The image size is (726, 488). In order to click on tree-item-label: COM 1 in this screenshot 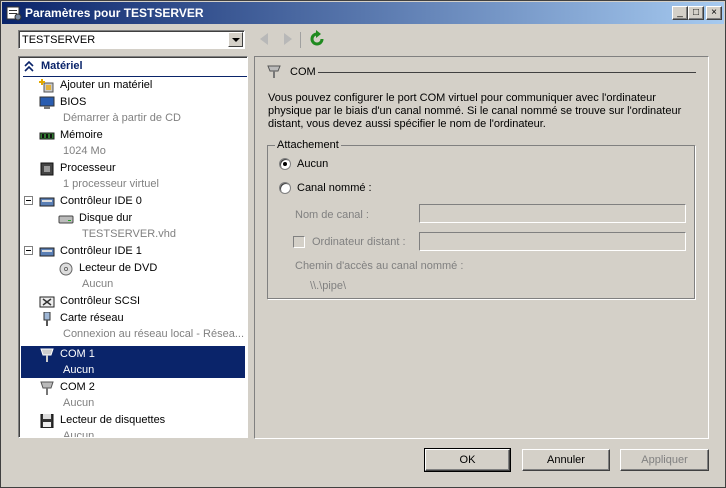, I will do `click(77, 354)`.